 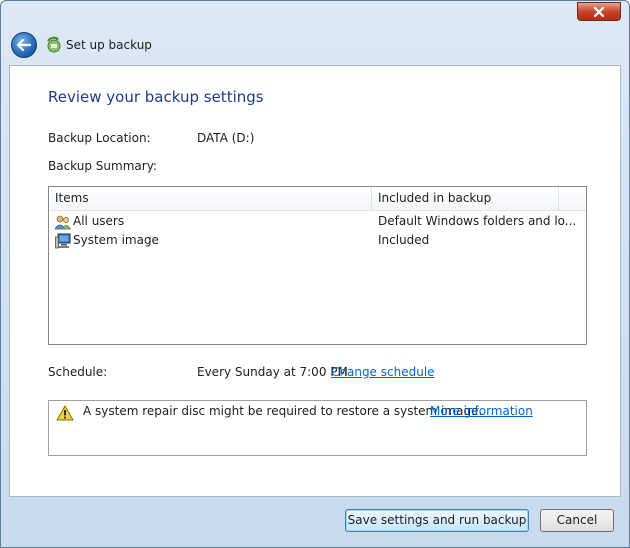 What do you see at coordinates (315, 46) in the screenshot?
I see `navigation-bar: Set up backup` at bounding box center [315, 46].